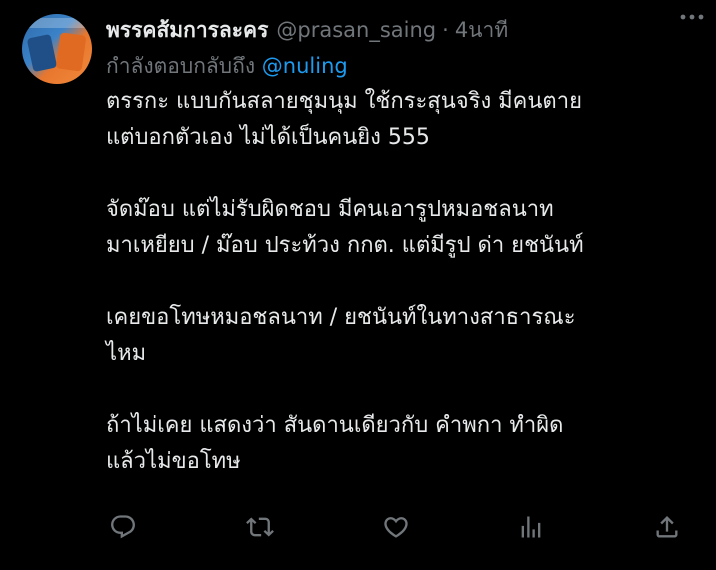 The image size is (716, 570). What do you see at coordinates (481, 30) in the screenshot?
I see `timestamp: 4นาที` at bounding box center [481, 30].